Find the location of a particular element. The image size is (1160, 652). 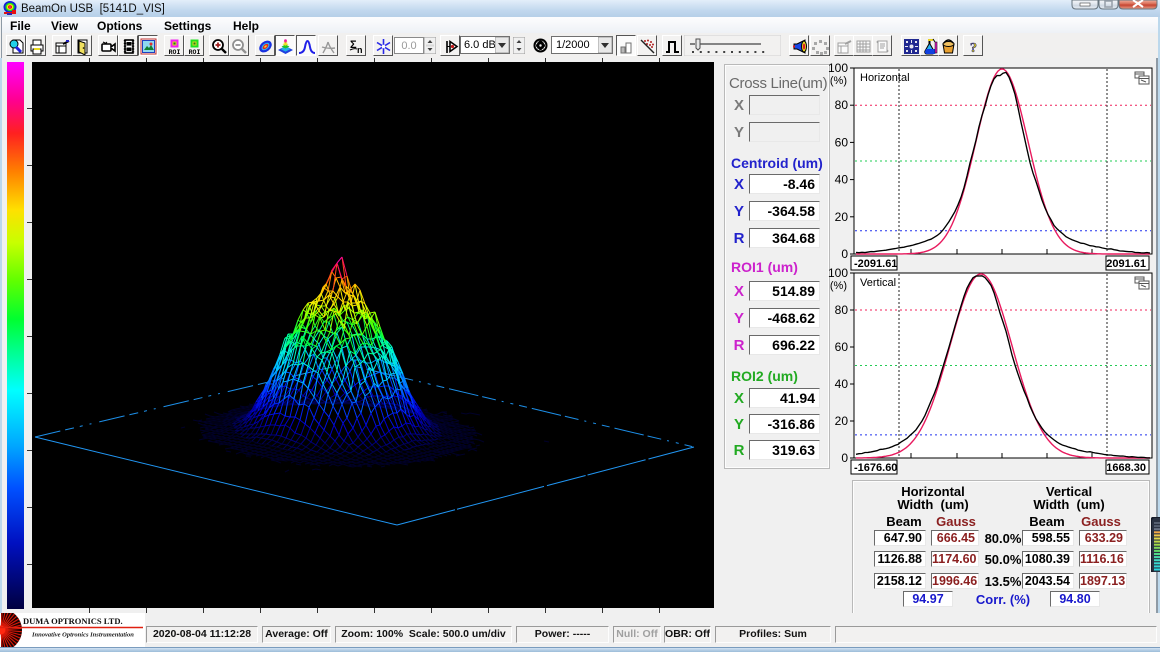

svg-text: 1668.30 is located at coordinates (1126, 468).